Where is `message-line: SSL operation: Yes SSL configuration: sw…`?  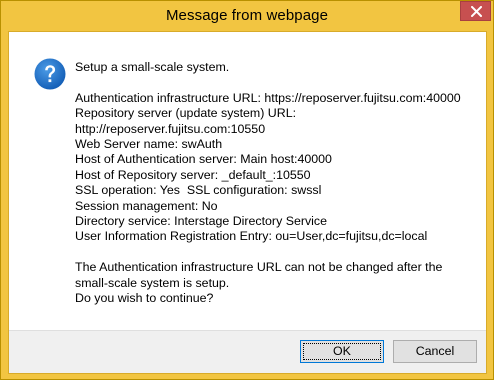
message-line: SSL operation: Yes SSL configuration: sw… is located at coordinates (198, 190).